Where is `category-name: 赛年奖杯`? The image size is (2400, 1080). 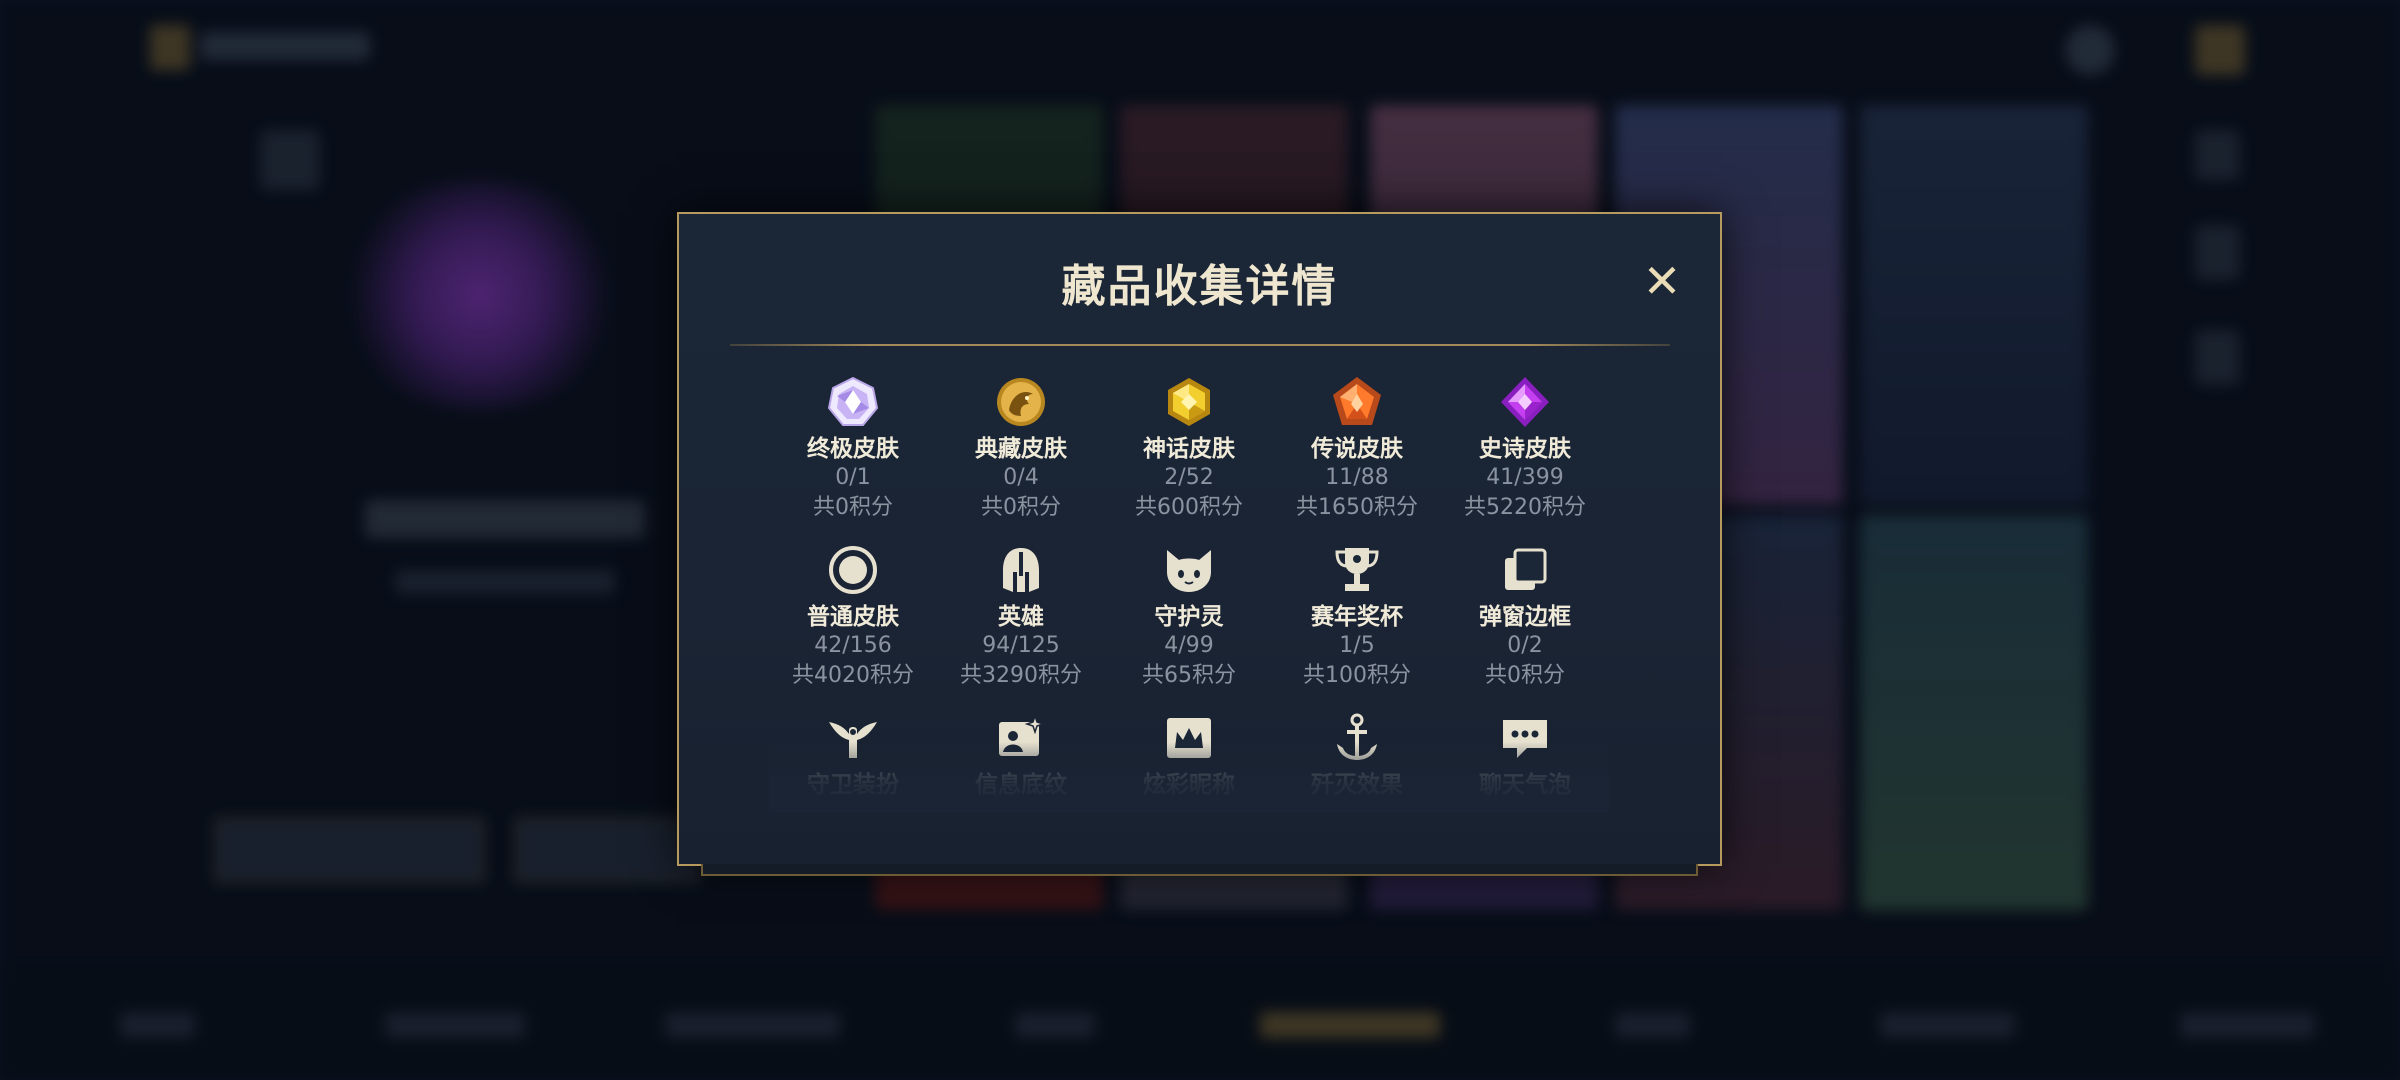
category-name: 赛年奖杯 is located at coordinates (1357, 617).